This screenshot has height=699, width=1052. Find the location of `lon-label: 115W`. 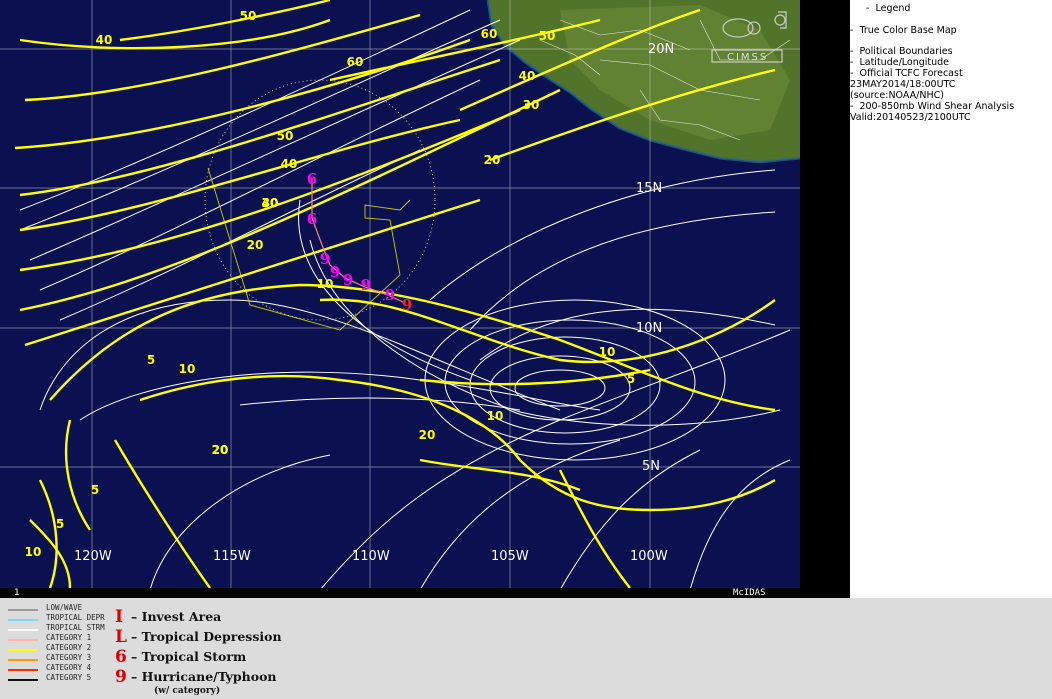

lon-label: 115W is located at coordinates (232, 556).